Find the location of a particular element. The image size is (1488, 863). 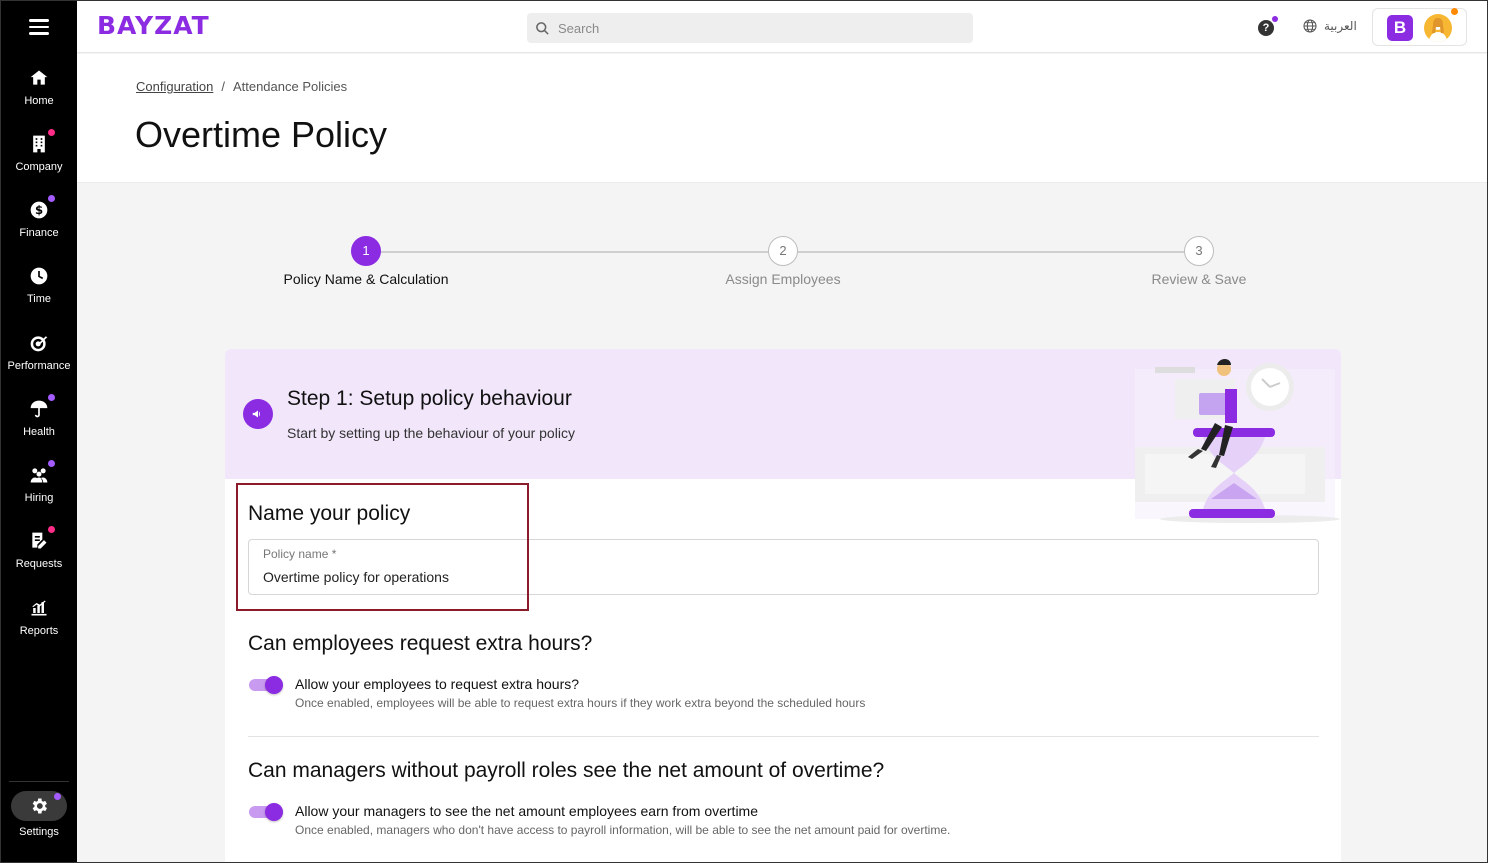

sidebar-item-performance: Performance is located at coordinates (39, 351).